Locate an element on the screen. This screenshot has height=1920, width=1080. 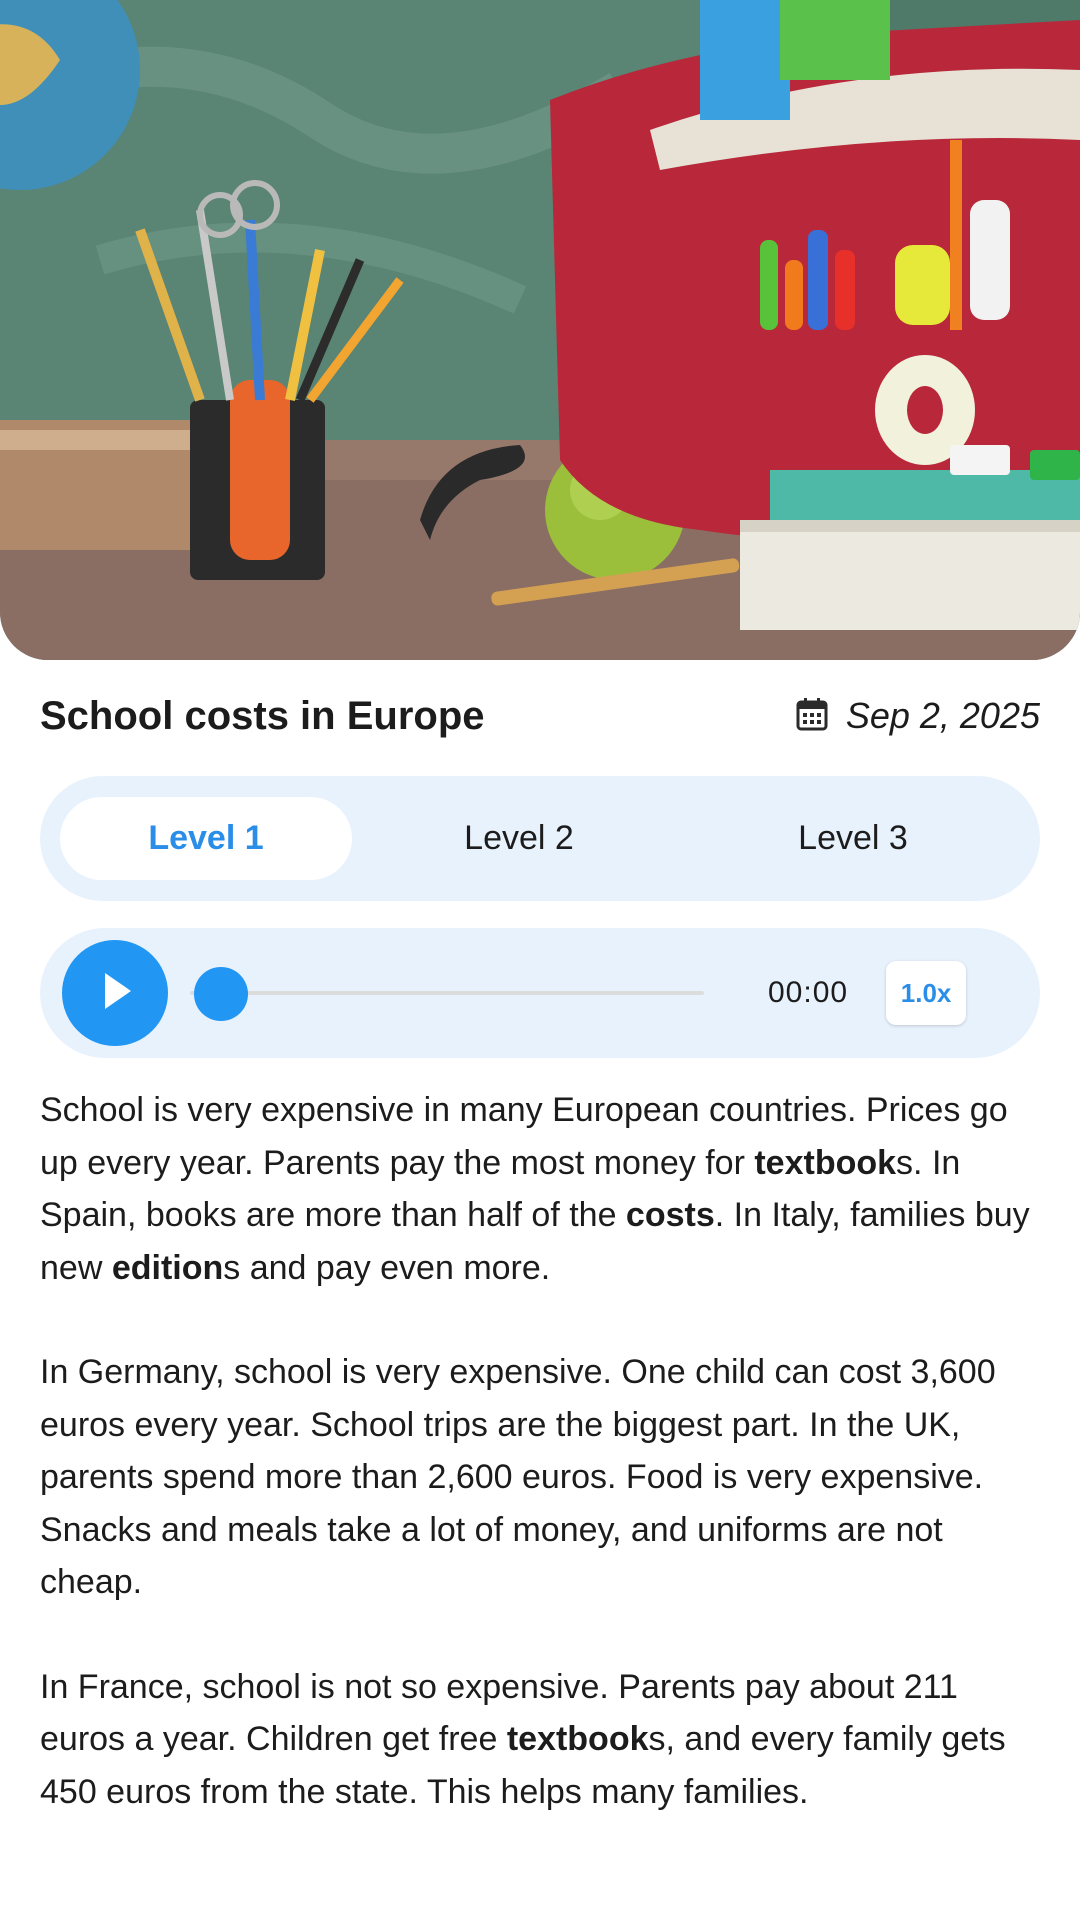
audio-player: 00:00 1.0x is located at coordinates (540, 993).